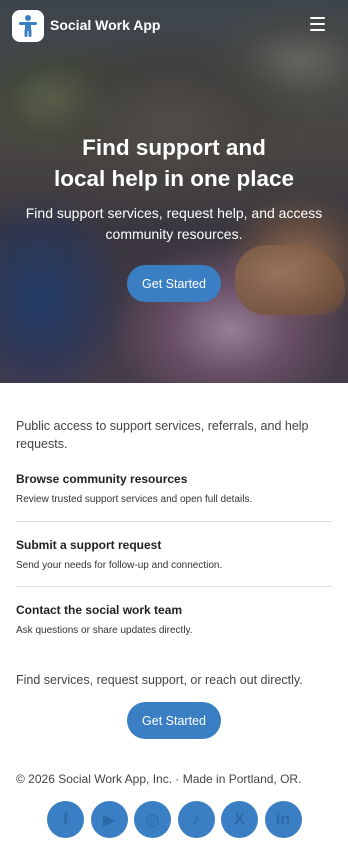 This screenshot has height=867, width=348. What do you see at coordinates (99, 610) in the screenshot?
I see `list-item-title: Contact the social work team` at bounding box center [99, 610].